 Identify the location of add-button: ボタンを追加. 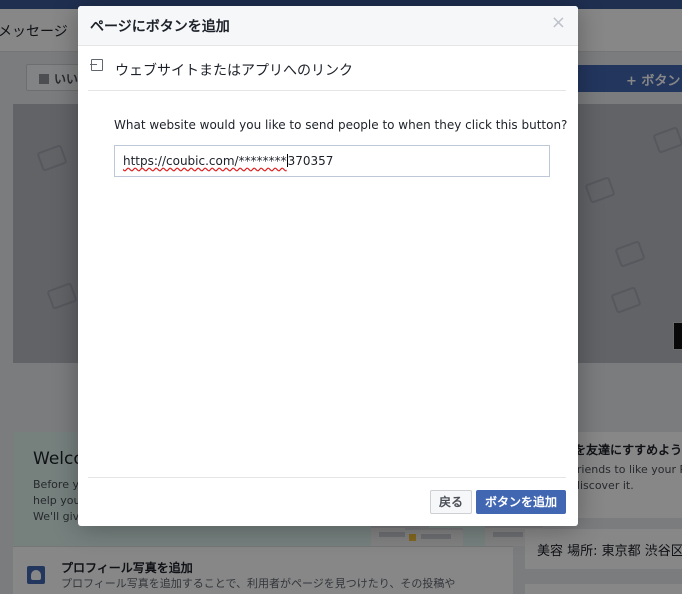
(521, 502).